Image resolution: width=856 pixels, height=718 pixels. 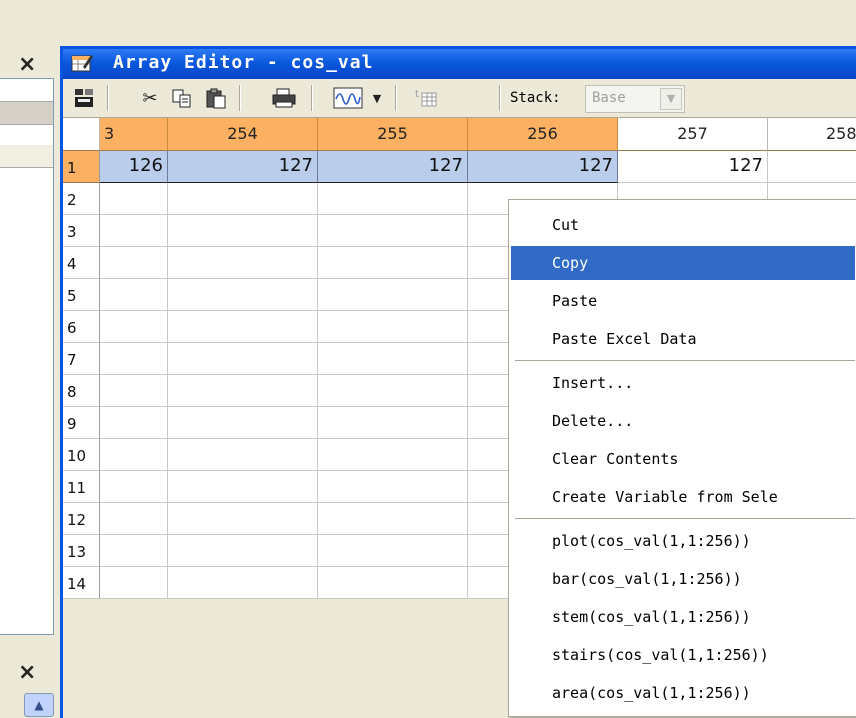 I want to click on row-header: 10, so click(x=81, y=455).